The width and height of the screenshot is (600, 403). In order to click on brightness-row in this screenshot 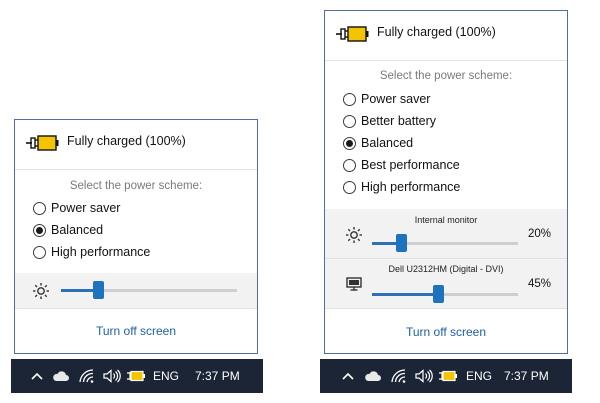, I will do `click(136, 290)`.